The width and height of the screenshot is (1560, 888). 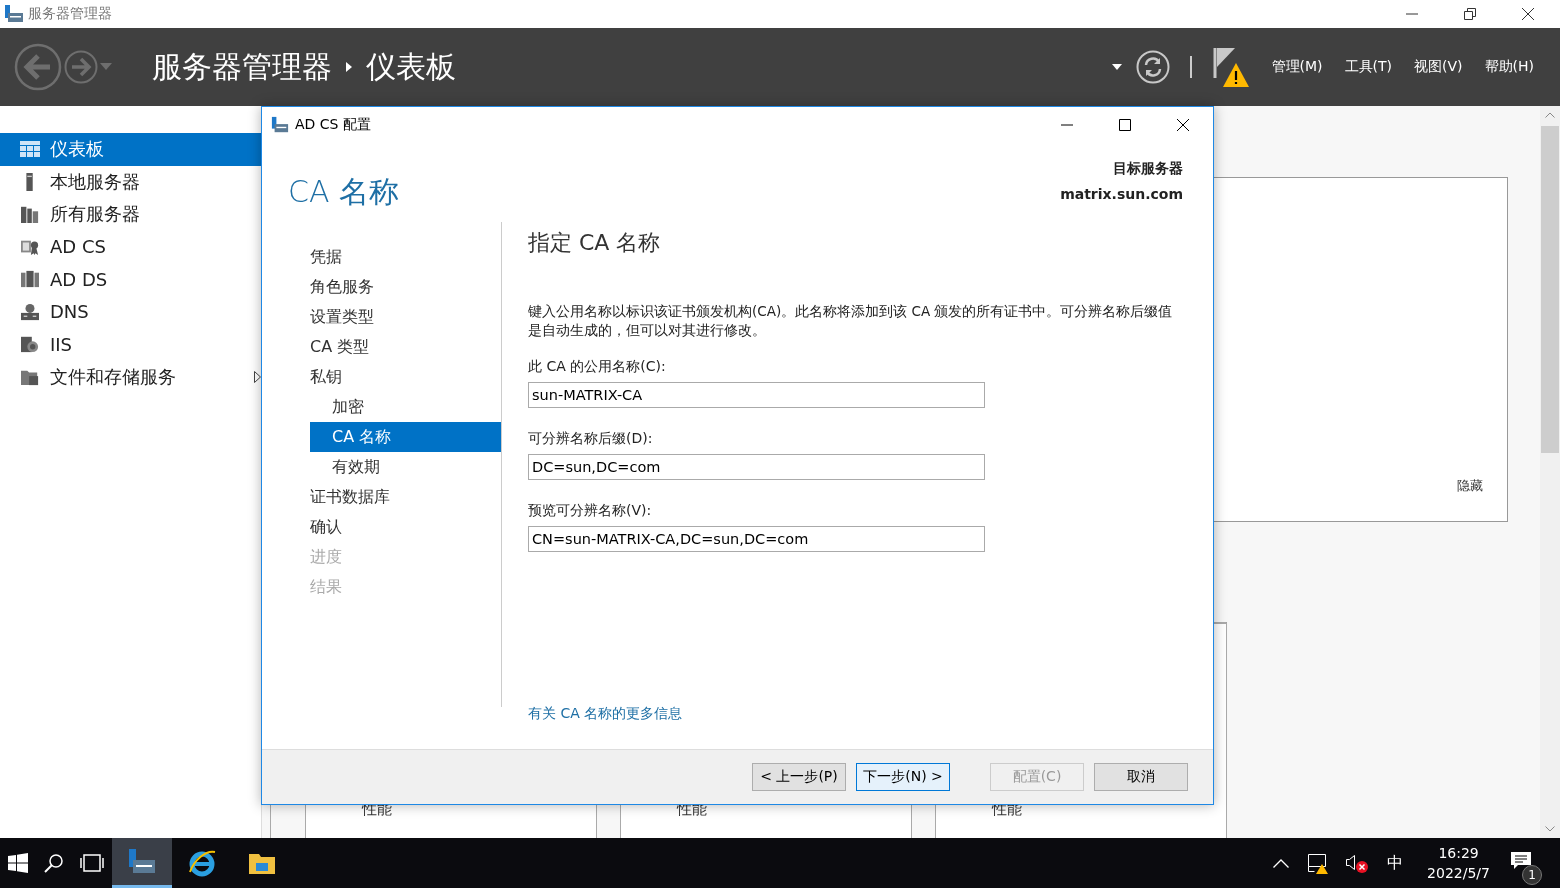 What do you see at coordinates (851, 321) in the screenshot?
I see `description-text: 键入公用名称以标识该证书颁发机构(CA)。此名称将添加到该 CA 颁发的所有证书中。可分辨名称后缀值是自动生成的，但可以对其进行修改。` at bounding box center [851, 321].